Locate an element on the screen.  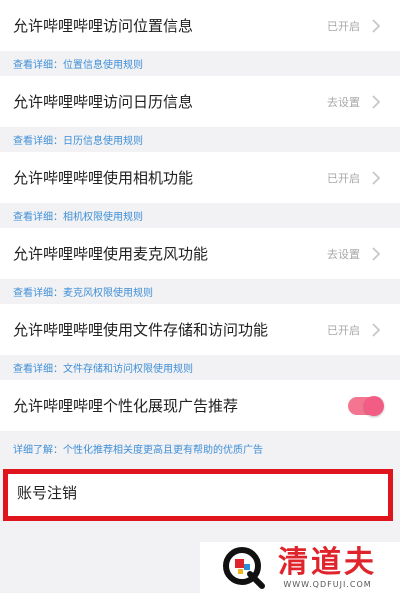
hint-rule-link: 位置信息使用规则 is located at coordinates (103, 63).